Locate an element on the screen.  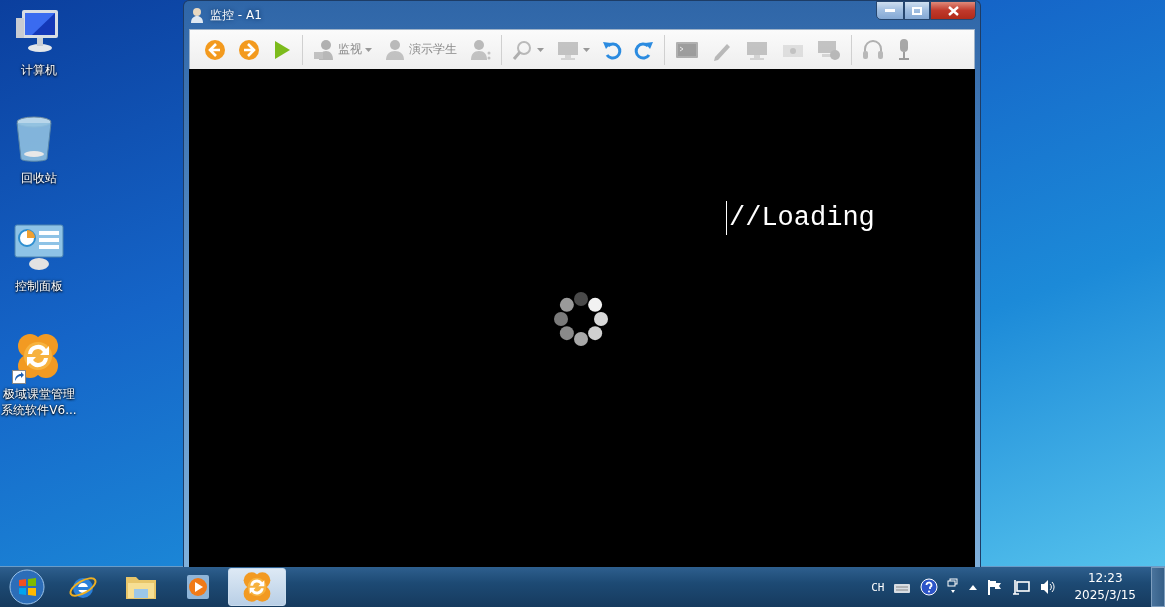
network-icon is located at coordinates (1021, 587).